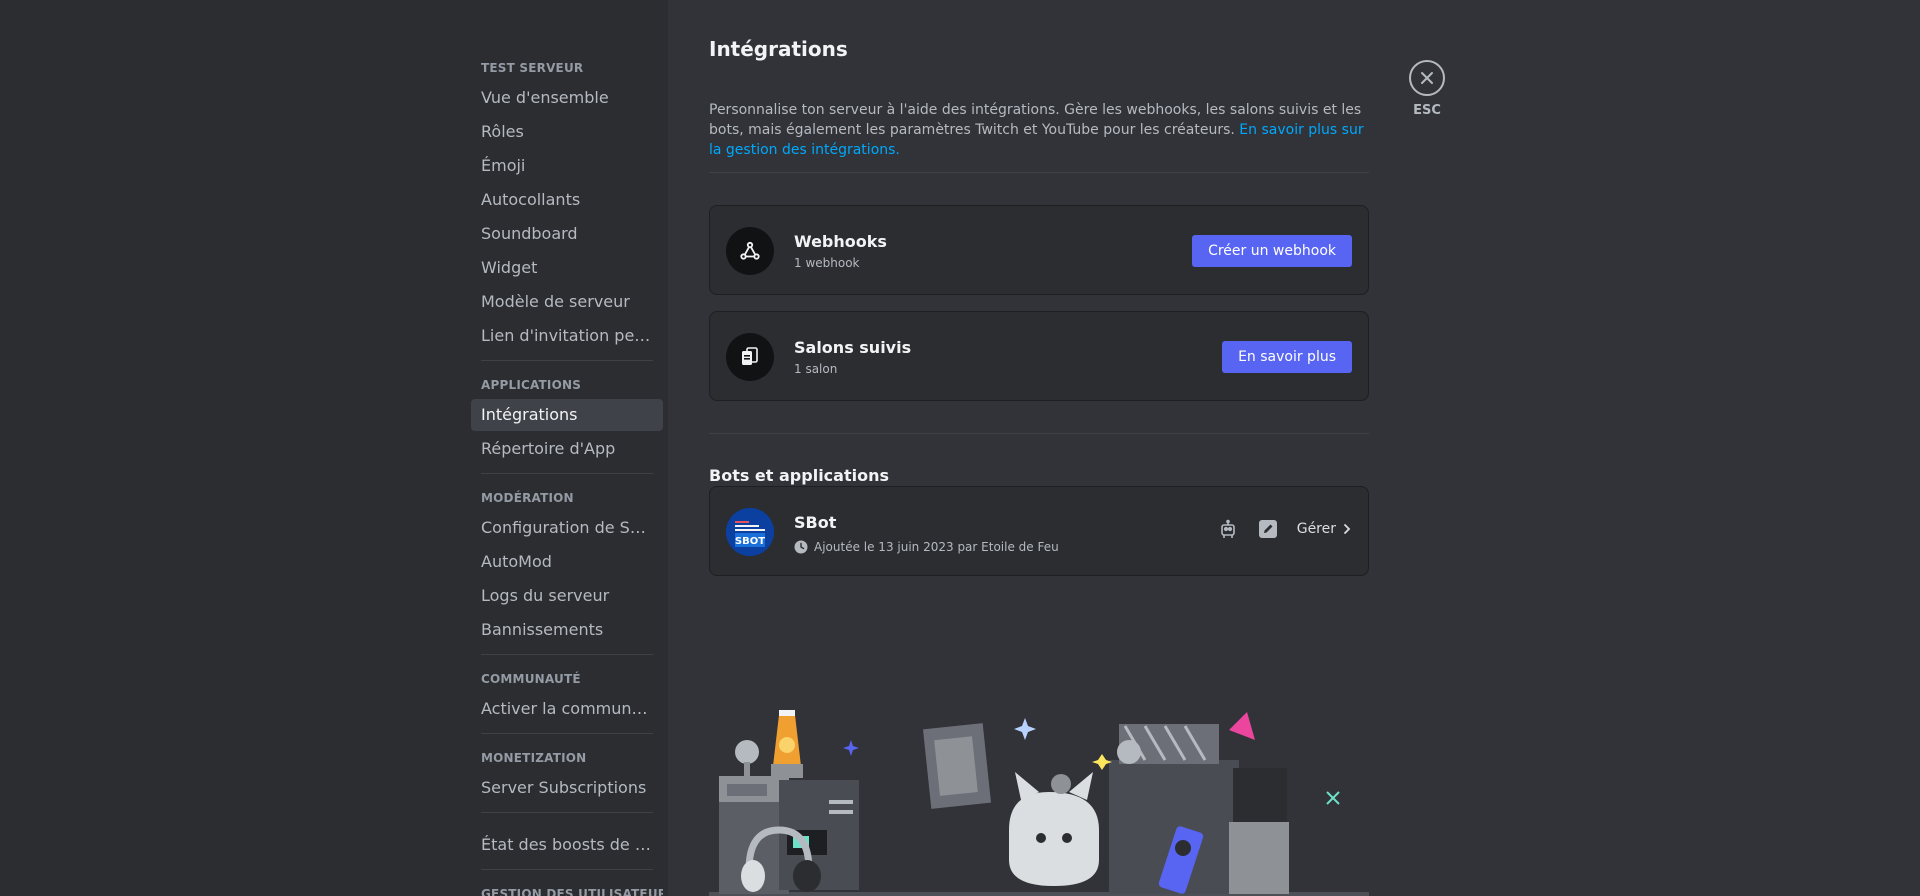 This screenshot has width=1920, height=896. I want to click on close-area: ESC, so click(1427, 89).